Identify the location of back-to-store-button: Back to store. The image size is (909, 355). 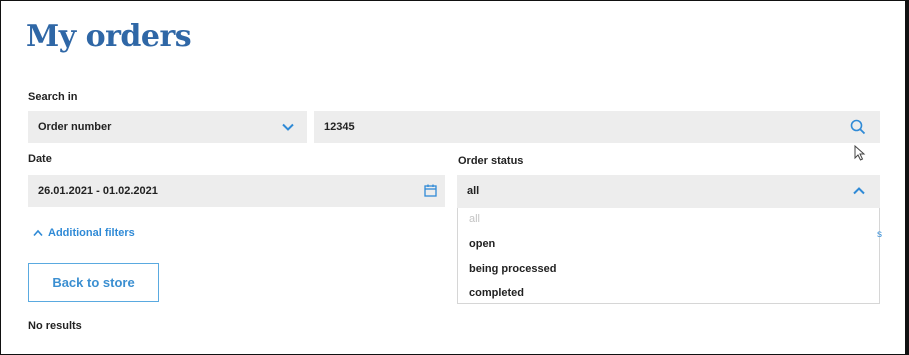
(93, 282).